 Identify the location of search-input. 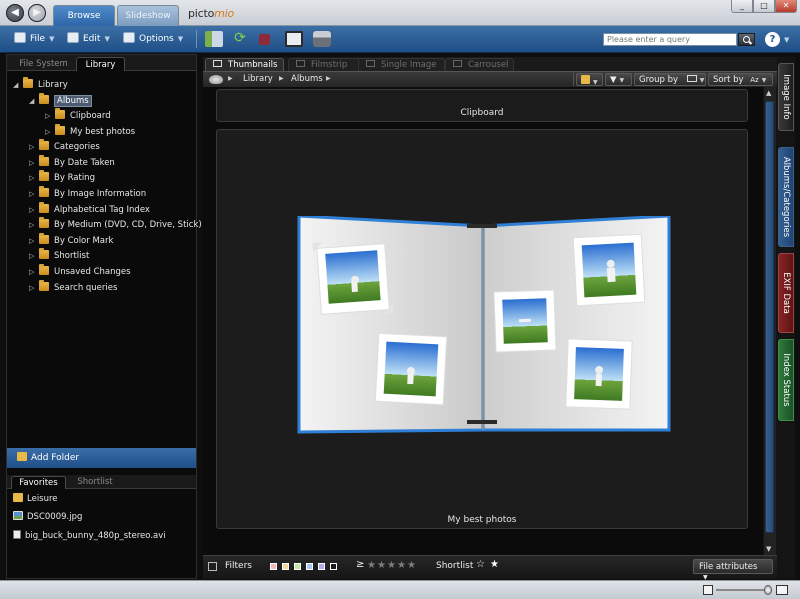
(670, 39).